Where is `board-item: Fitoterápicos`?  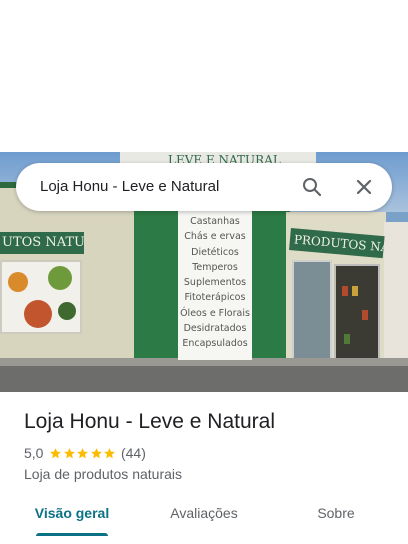
board-item: Fitoterápicos is located at coordinates (215, 298).